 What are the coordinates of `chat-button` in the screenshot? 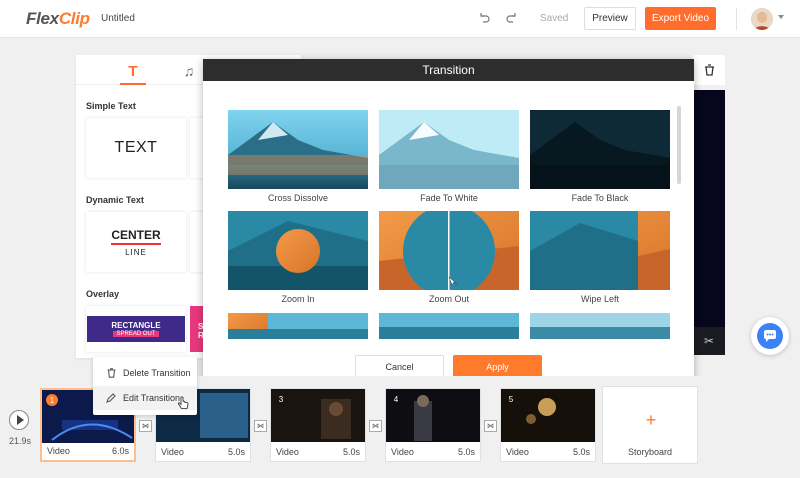 It's located at (770, 336).